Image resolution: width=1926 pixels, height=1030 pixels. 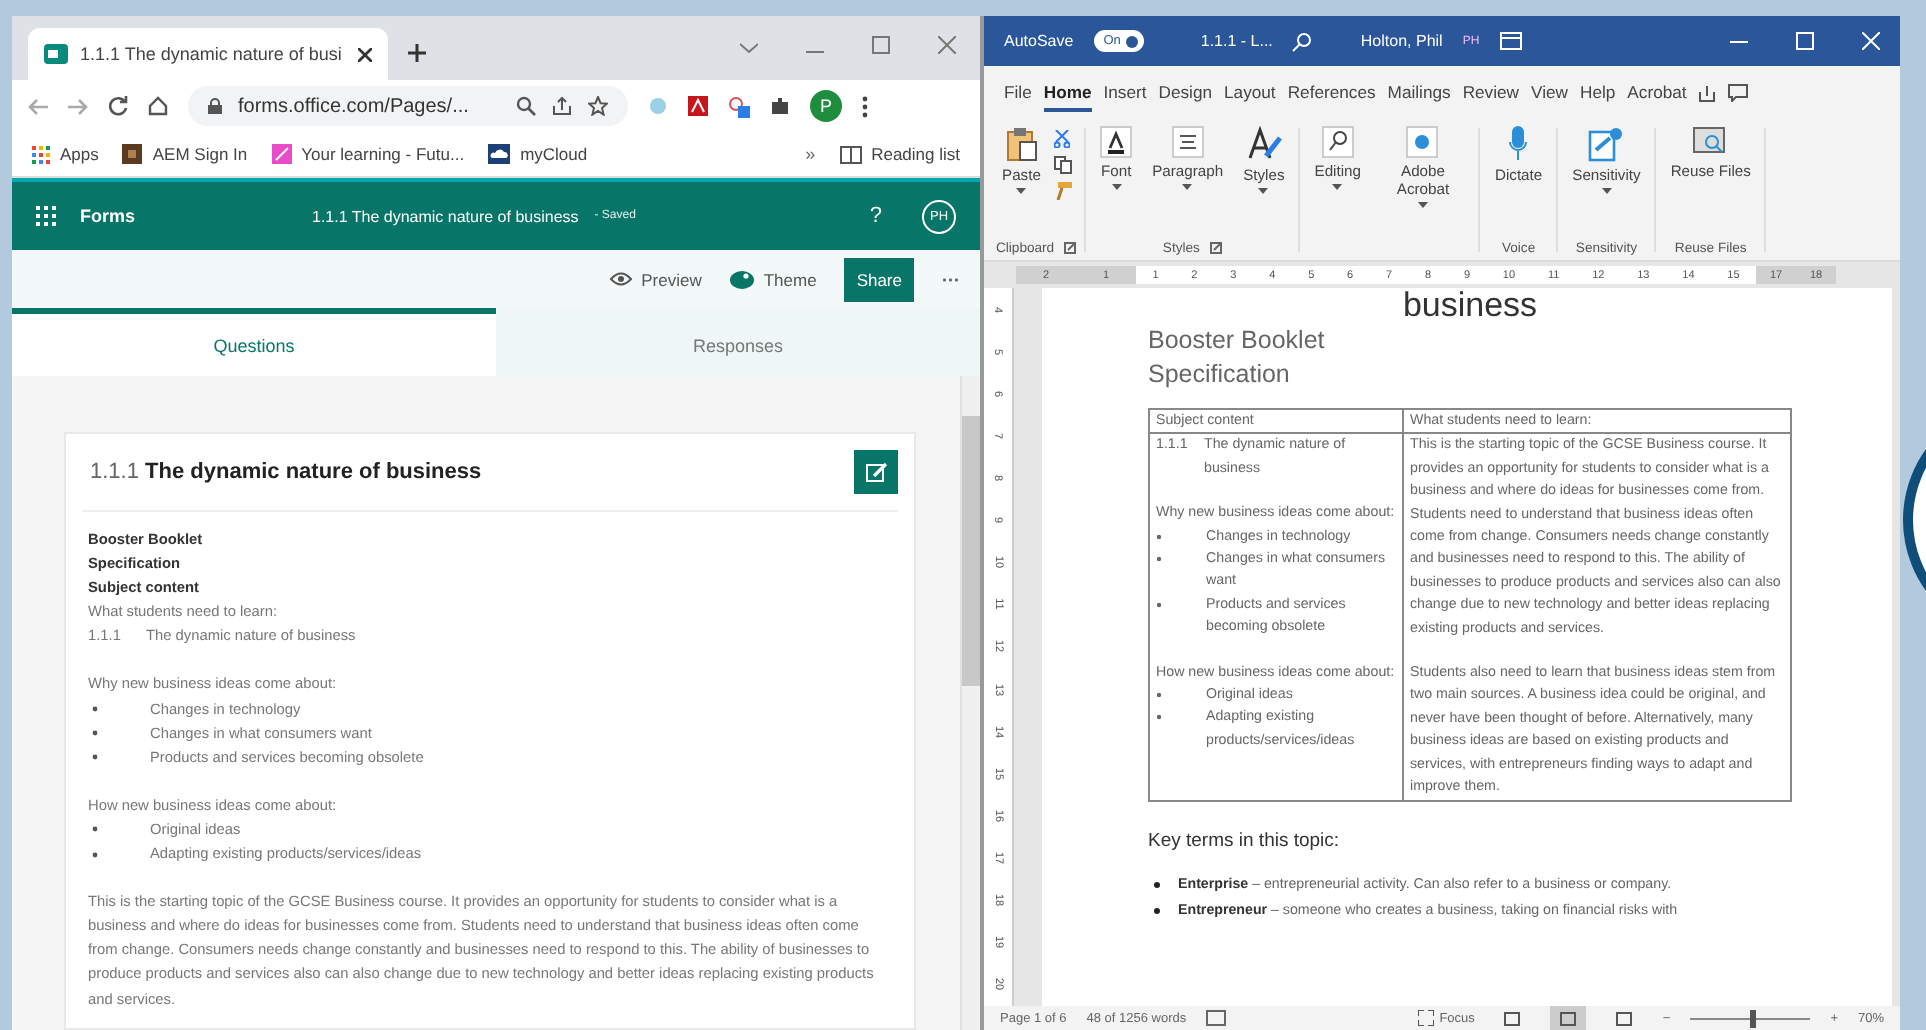 What do you see at coordinates (1185, 93) in the screenshot?
I see `ribbon-tab: Design` at bounding box center [1185, 93].